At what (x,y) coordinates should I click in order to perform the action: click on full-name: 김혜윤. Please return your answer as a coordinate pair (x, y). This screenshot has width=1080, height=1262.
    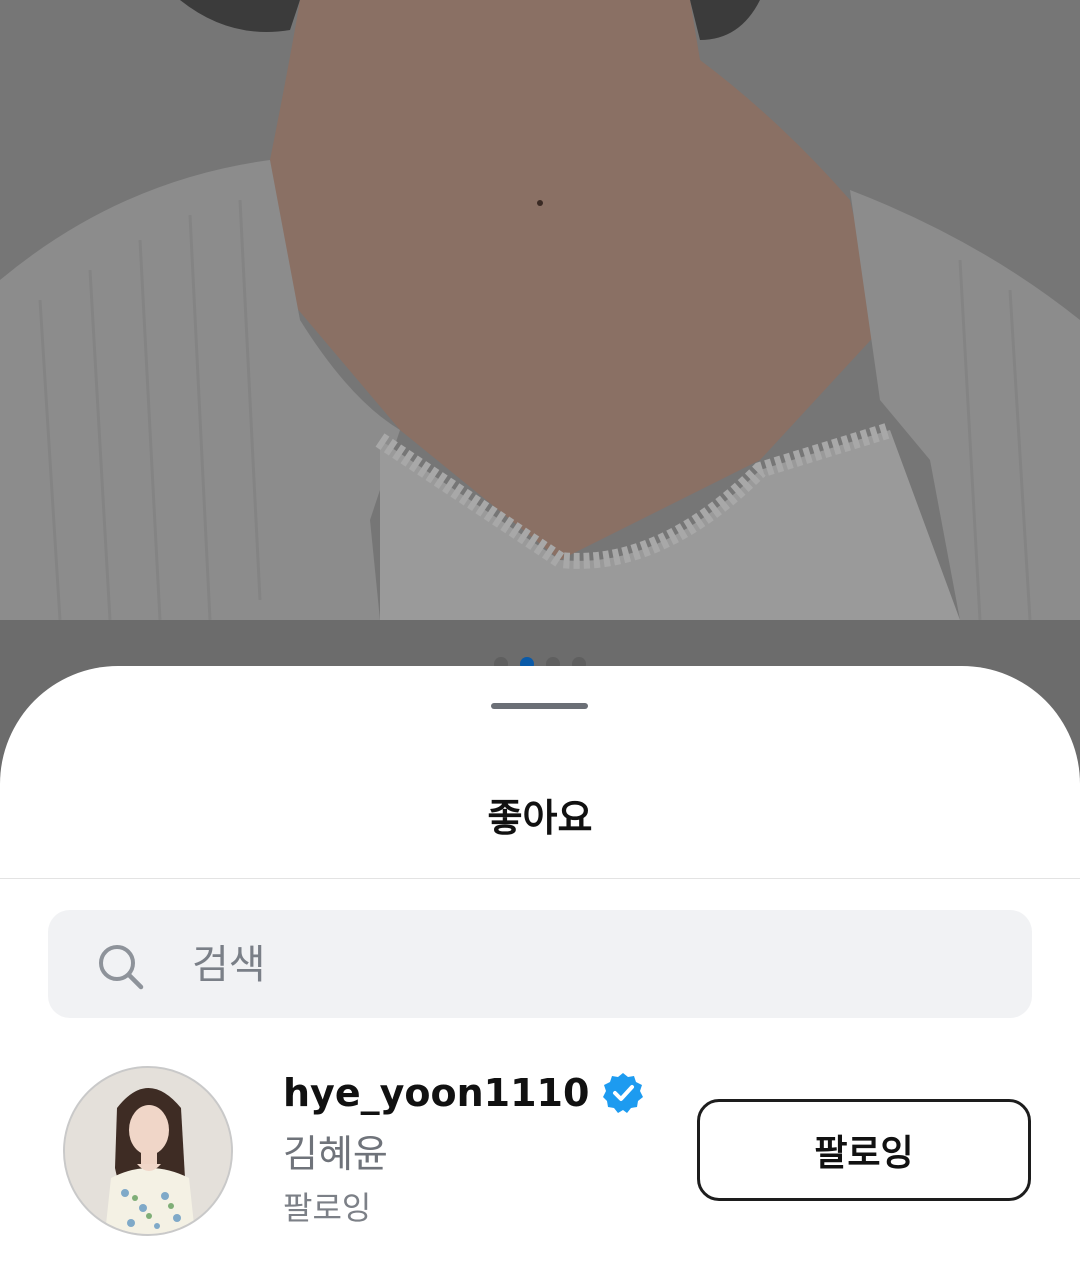
    Looking at the image, I should click on (335, 1154).